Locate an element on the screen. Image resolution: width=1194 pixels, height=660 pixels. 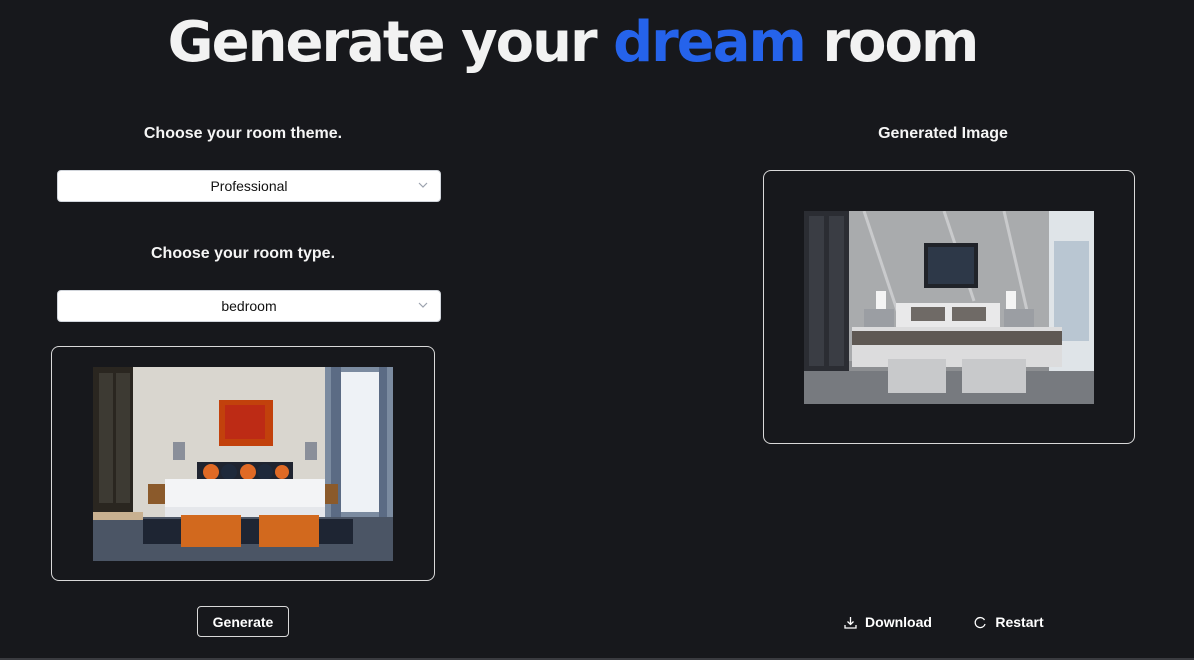
download-button: Download is located at coordinates (888, 622).